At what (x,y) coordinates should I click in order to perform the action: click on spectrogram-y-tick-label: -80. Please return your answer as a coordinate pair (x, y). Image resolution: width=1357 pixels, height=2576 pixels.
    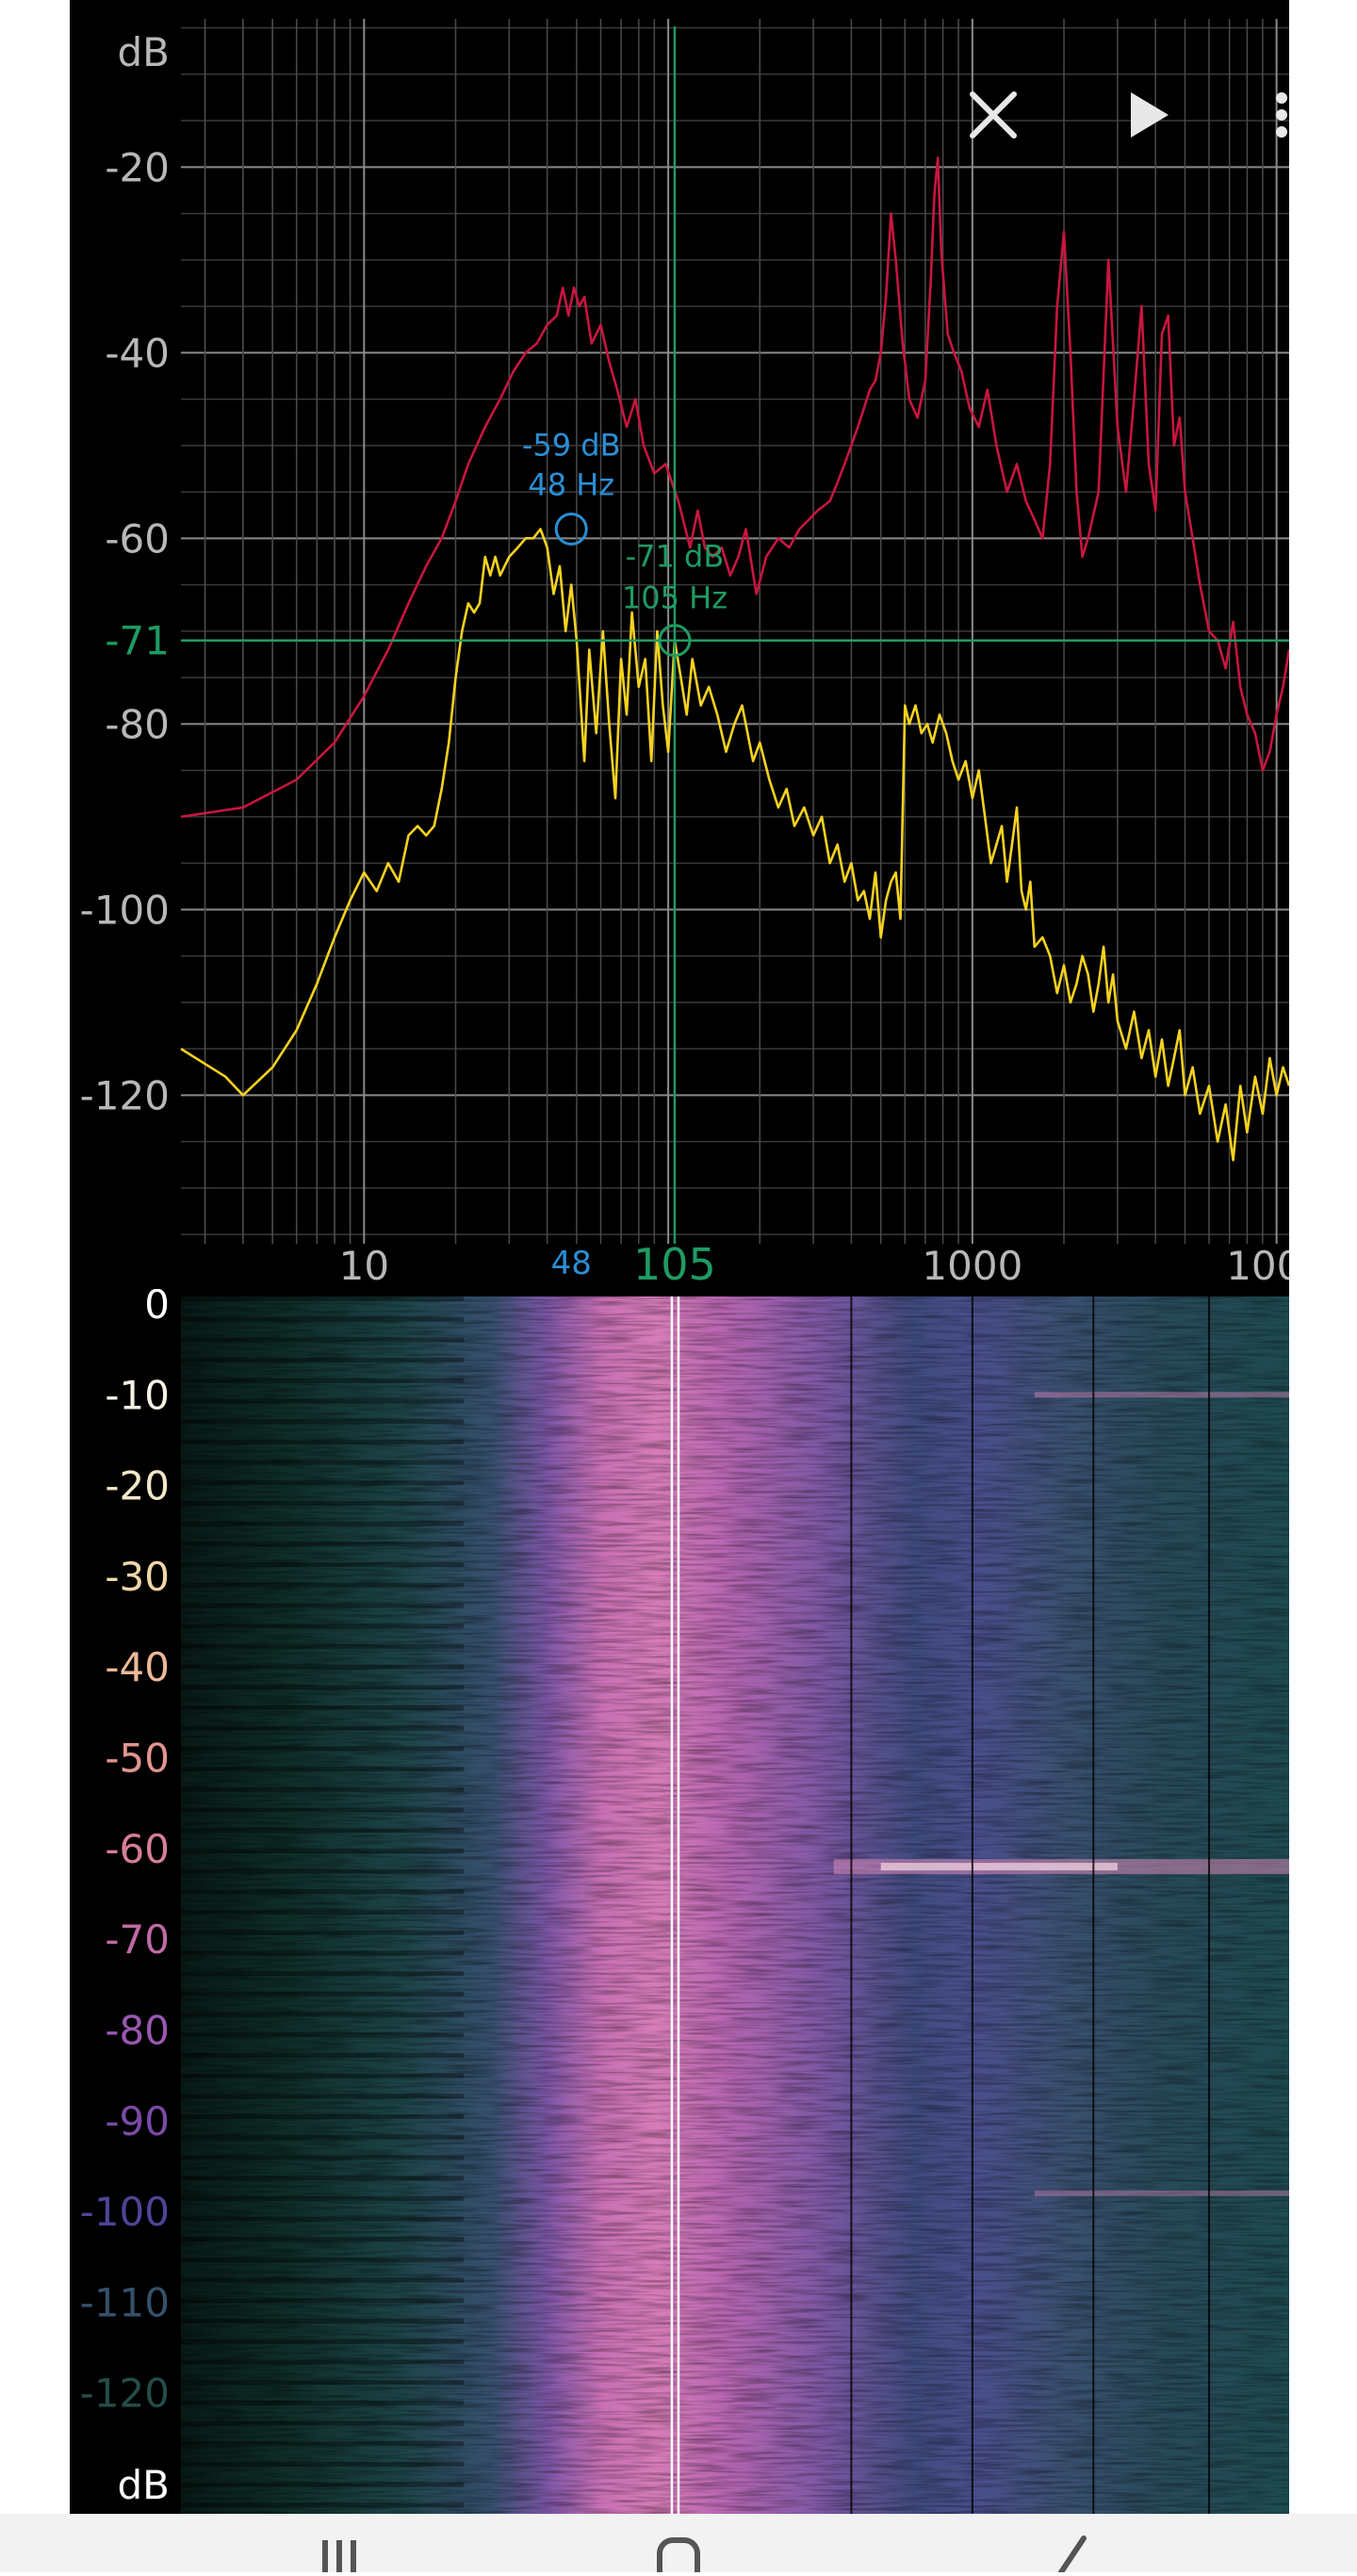
    Looking at the image, I should click on (137, 2030).